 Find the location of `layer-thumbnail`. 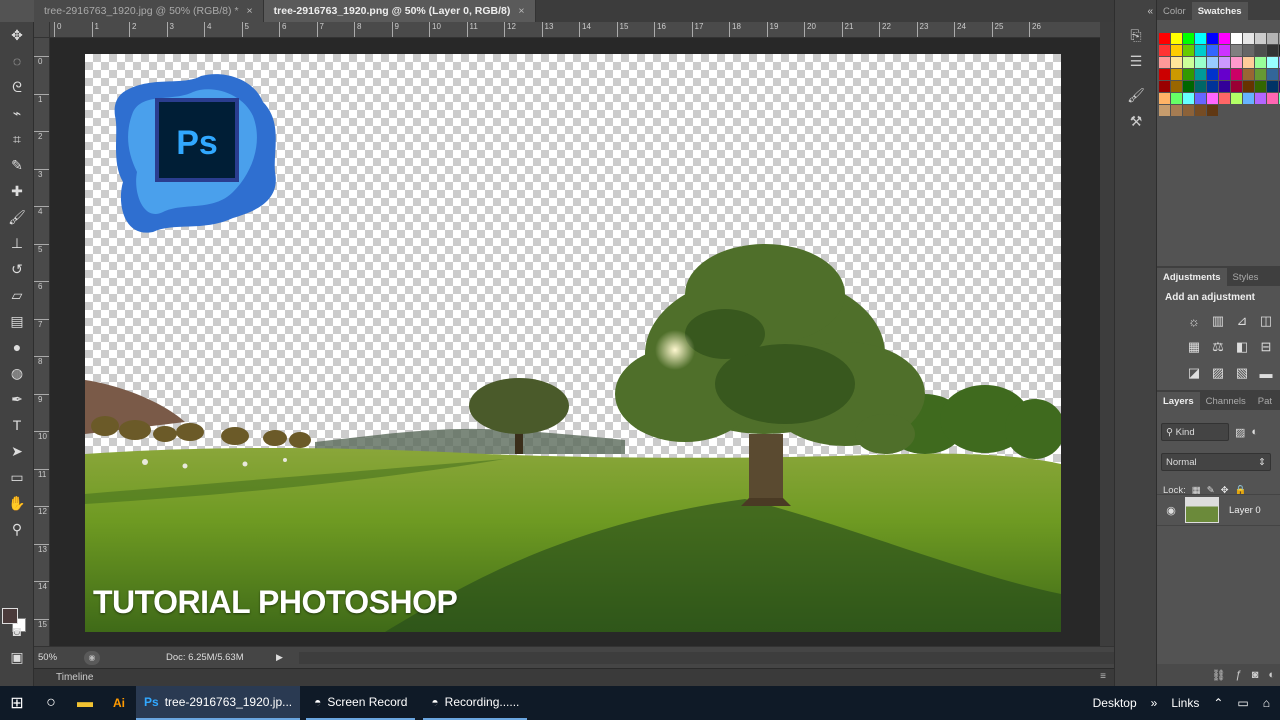

layer-thumbnail is located at coordinates (1202, 510).